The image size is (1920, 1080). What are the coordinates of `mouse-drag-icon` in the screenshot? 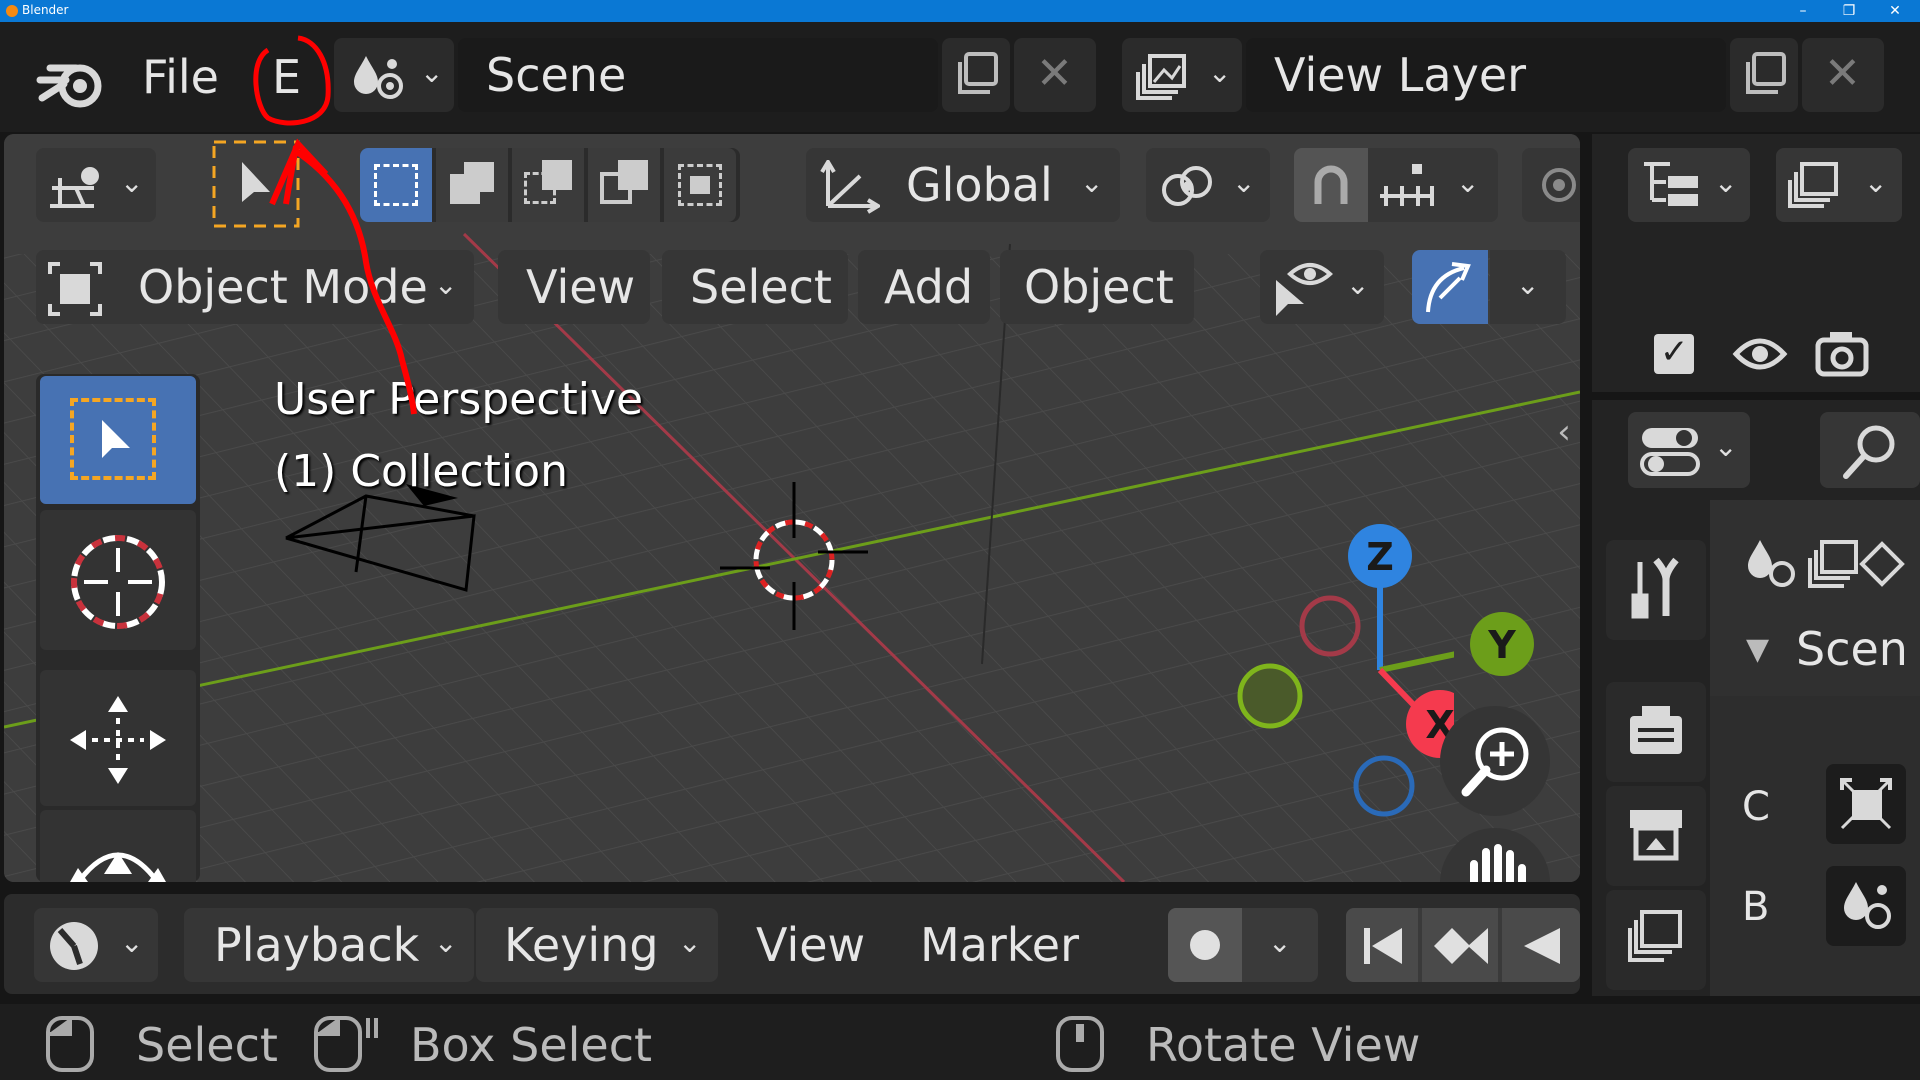 It's located at (346, 1044).